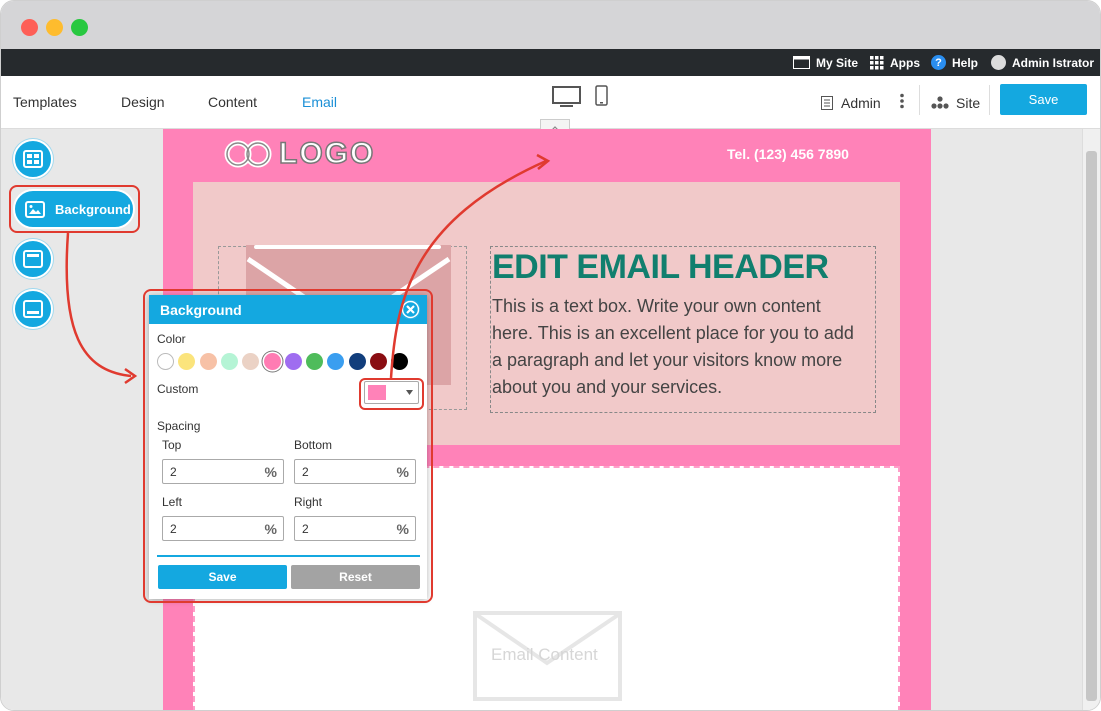 The width and height of the screenshot is (1101, 711). I want to click on content-placeholder-text: Email Content, so click(544, 654).